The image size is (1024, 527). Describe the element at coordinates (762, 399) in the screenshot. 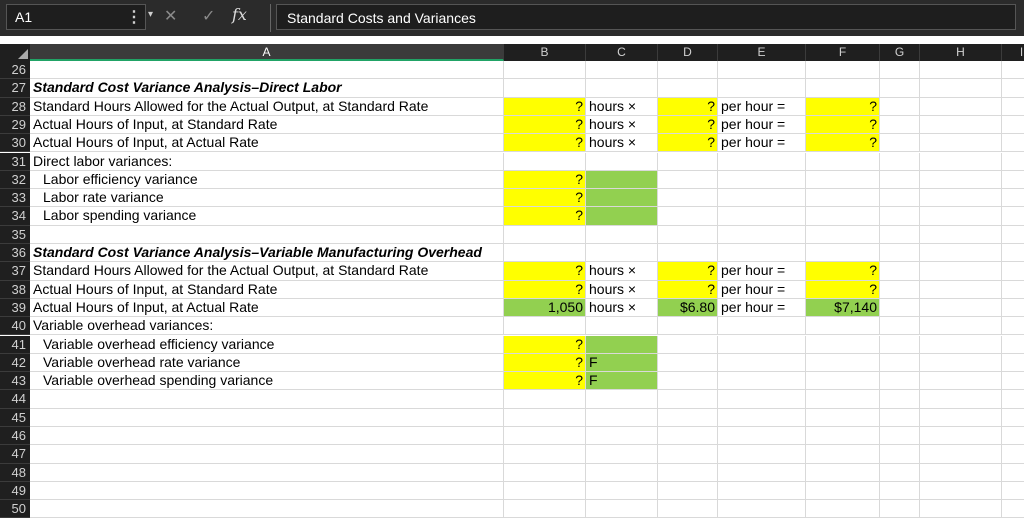

I see `cell-e44` at that location.